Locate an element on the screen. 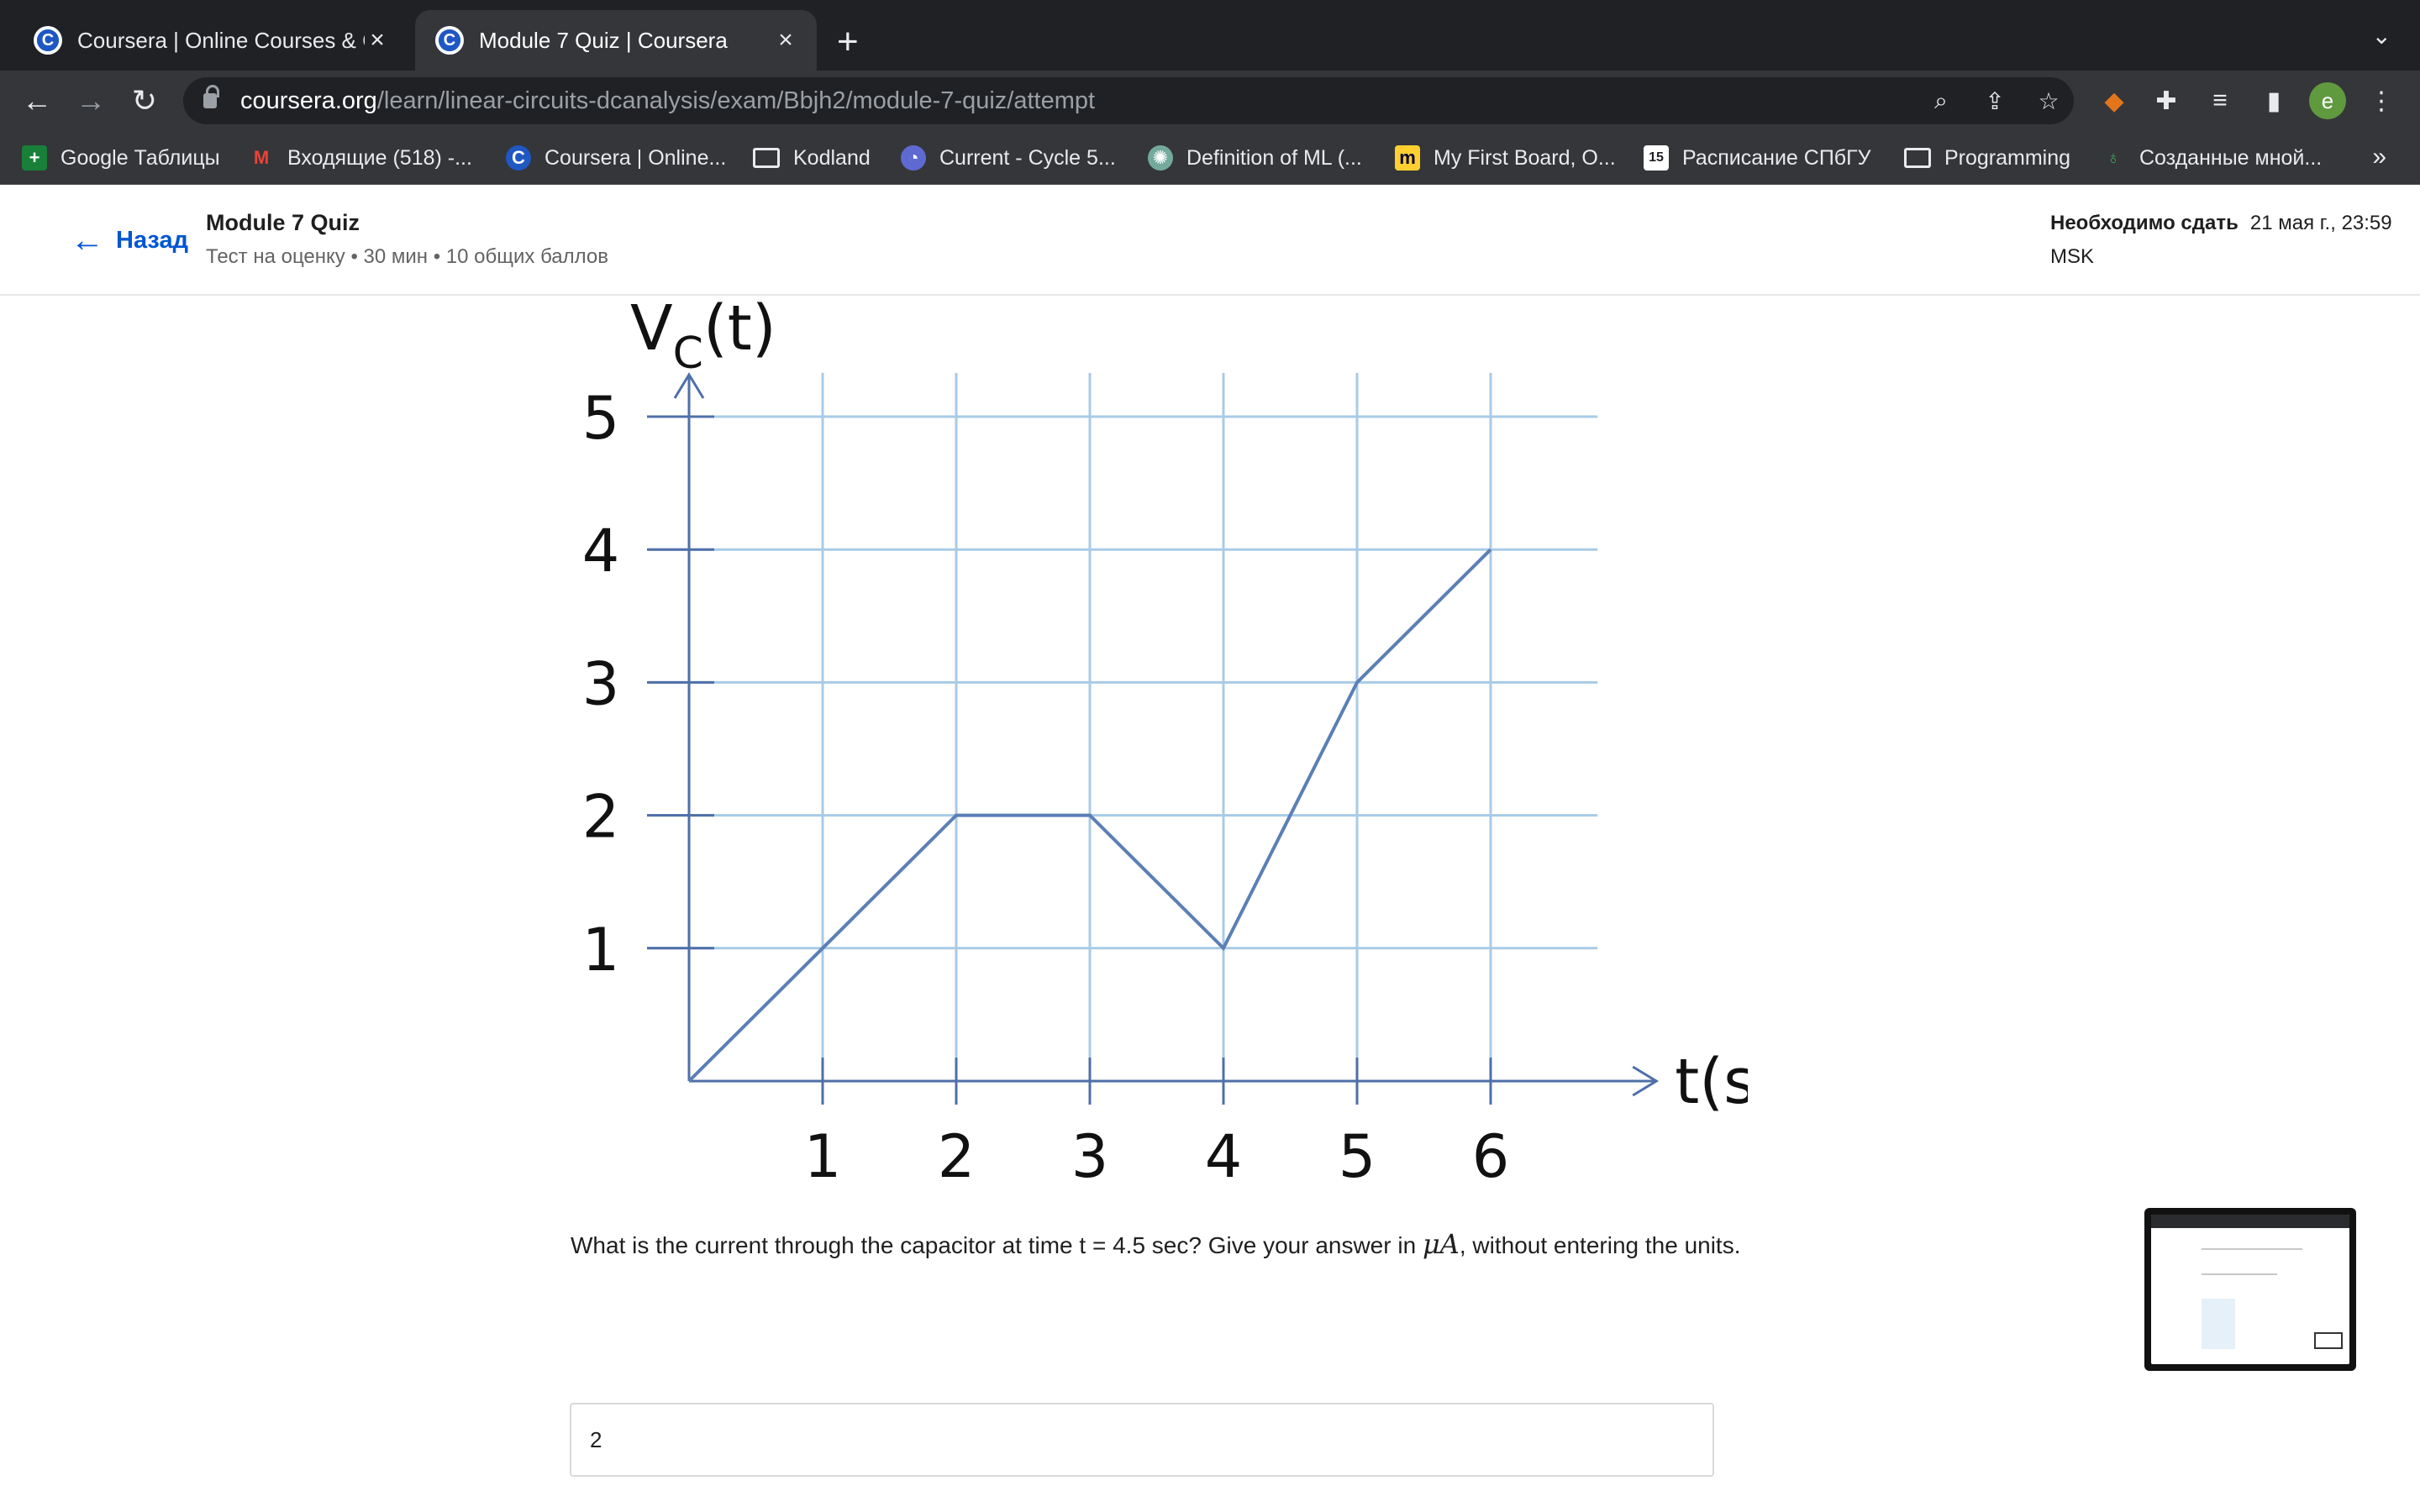 The image size is (2420, 1512). tab-coursera-home: C Coursera | Online Courses & Cr × is located at coordinates (210, 40).